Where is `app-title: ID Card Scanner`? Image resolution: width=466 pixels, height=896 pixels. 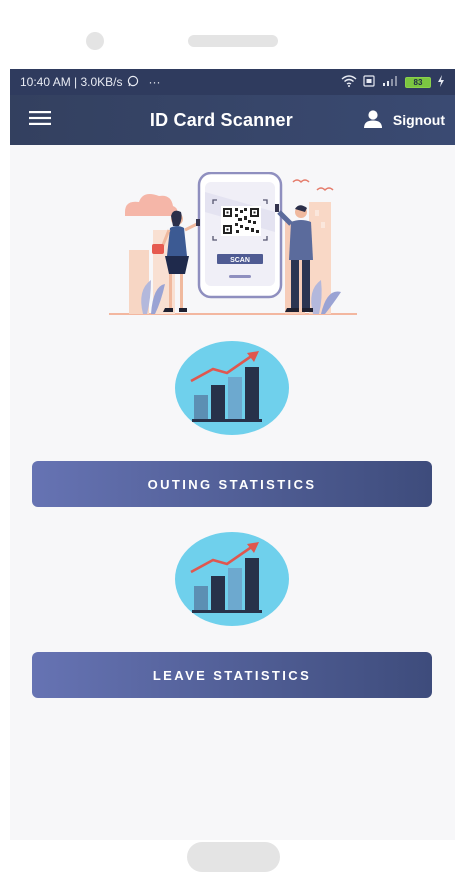
app-title: ID Card Scanner is located at coordinates (221, 119).